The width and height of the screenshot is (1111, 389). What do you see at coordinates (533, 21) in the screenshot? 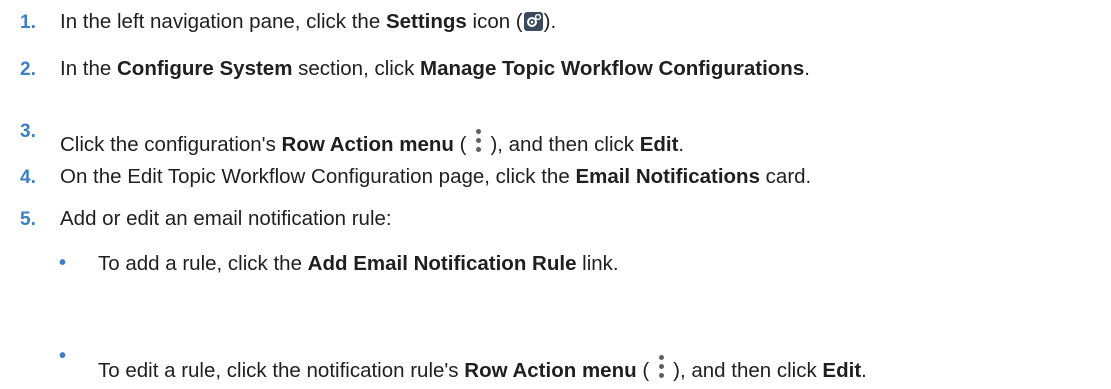
I see `settings-gear-icon` at bounding box center [533, 21].